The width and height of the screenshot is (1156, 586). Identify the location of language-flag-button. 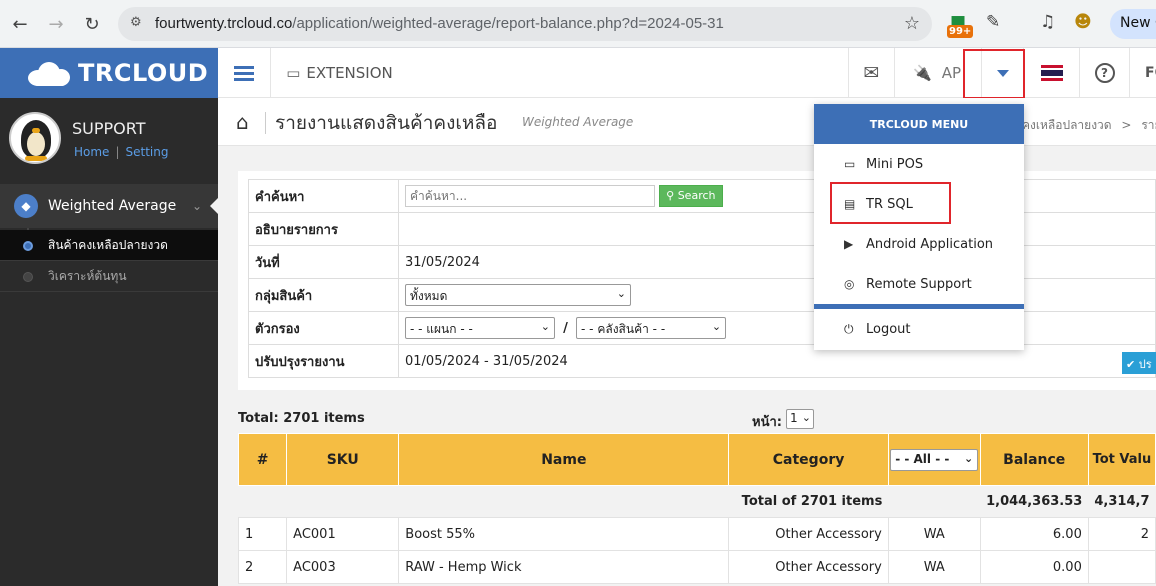
(1051, 73).